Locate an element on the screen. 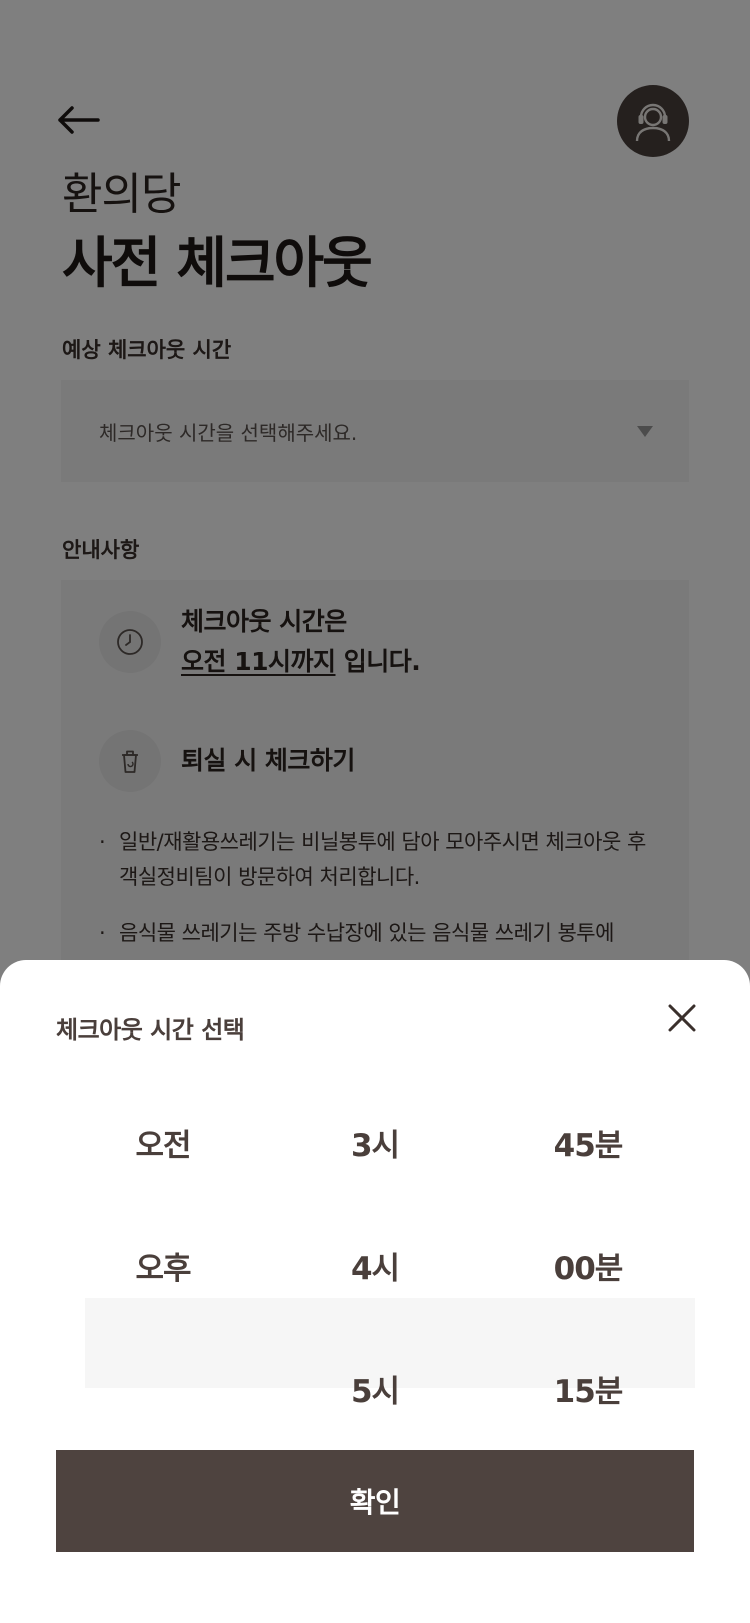  picker-ampm-item: 오전 is located at coordinates (163, 1142).